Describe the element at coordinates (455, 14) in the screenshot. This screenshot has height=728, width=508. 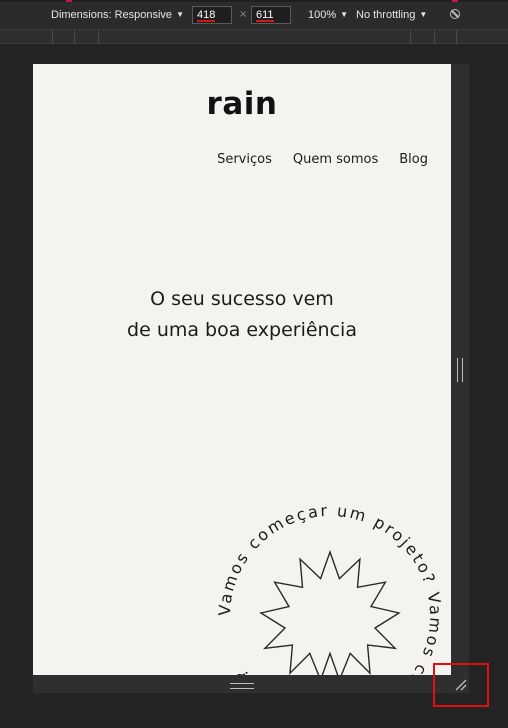
I see `no-connection-icon` at that location.